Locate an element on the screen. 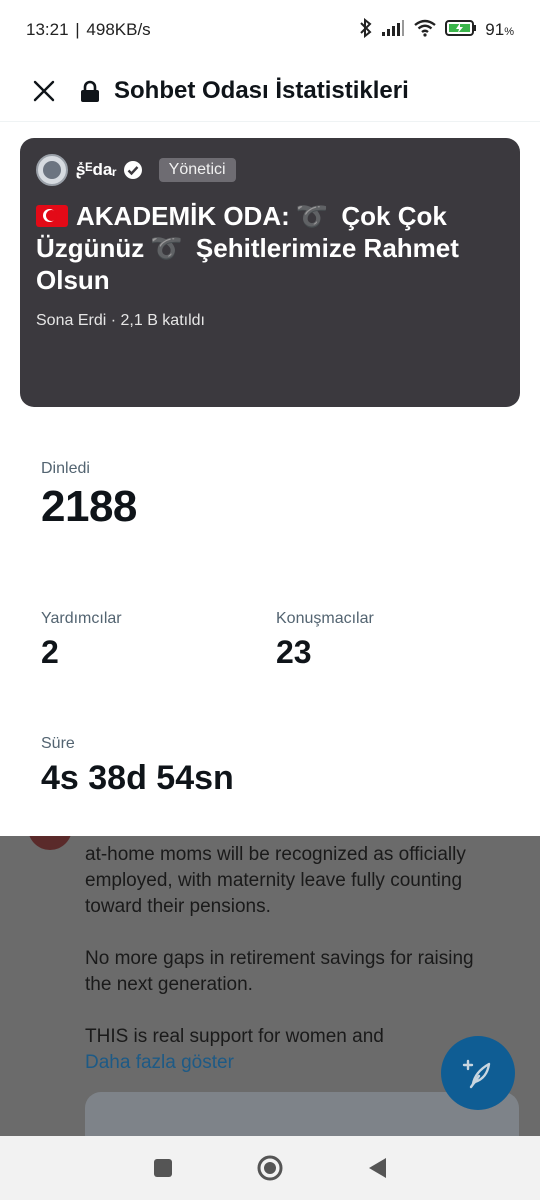 This screenshot has width=540, height=1200. battery-icon is located at coordinates (461, 30).